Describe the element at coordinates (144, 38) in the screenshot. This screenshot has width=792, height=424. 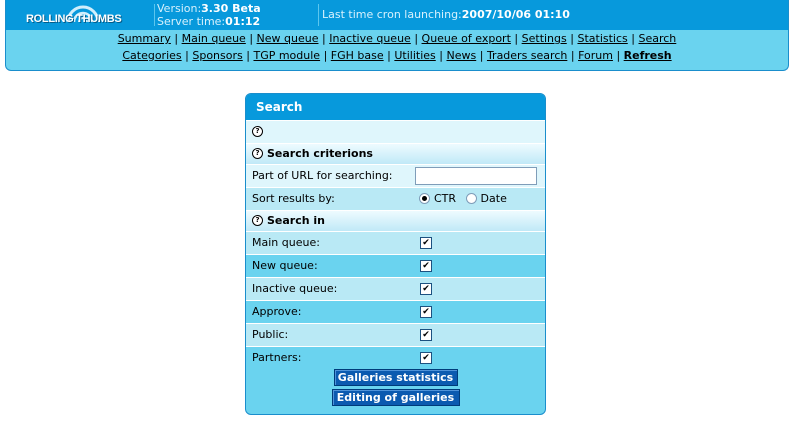
I see `nav-link-summary: Summary` at that location.